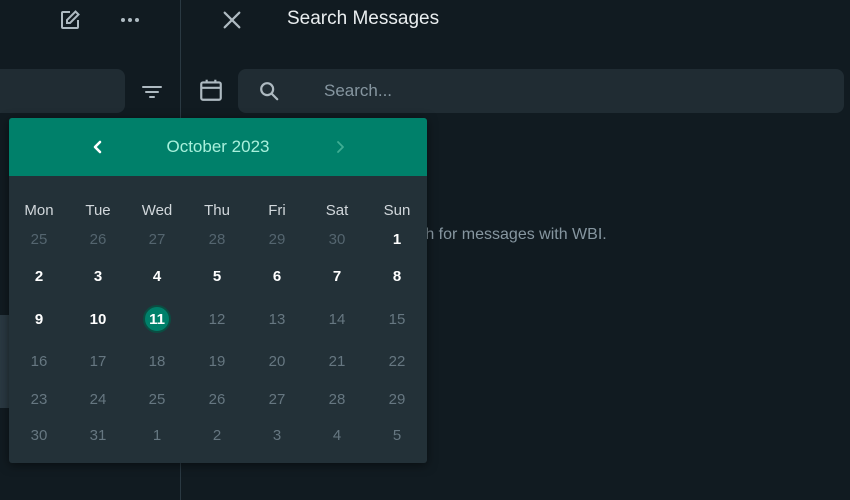 The height and width of the screenshot is (500, 850). I want to click on calendar-day: 23, so click(39, 399).